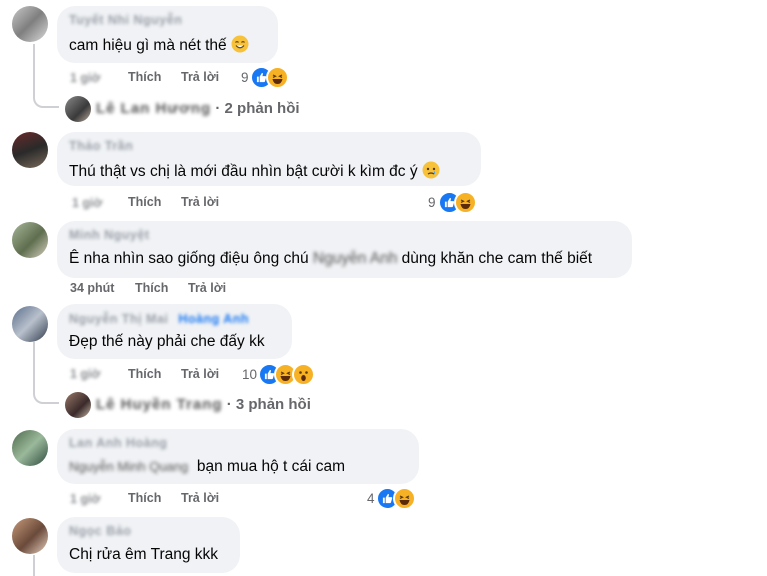 Image resolution: width=767 pixels, height=576 pixels. I want to click on reaction-count: 4, so click(371, 498).